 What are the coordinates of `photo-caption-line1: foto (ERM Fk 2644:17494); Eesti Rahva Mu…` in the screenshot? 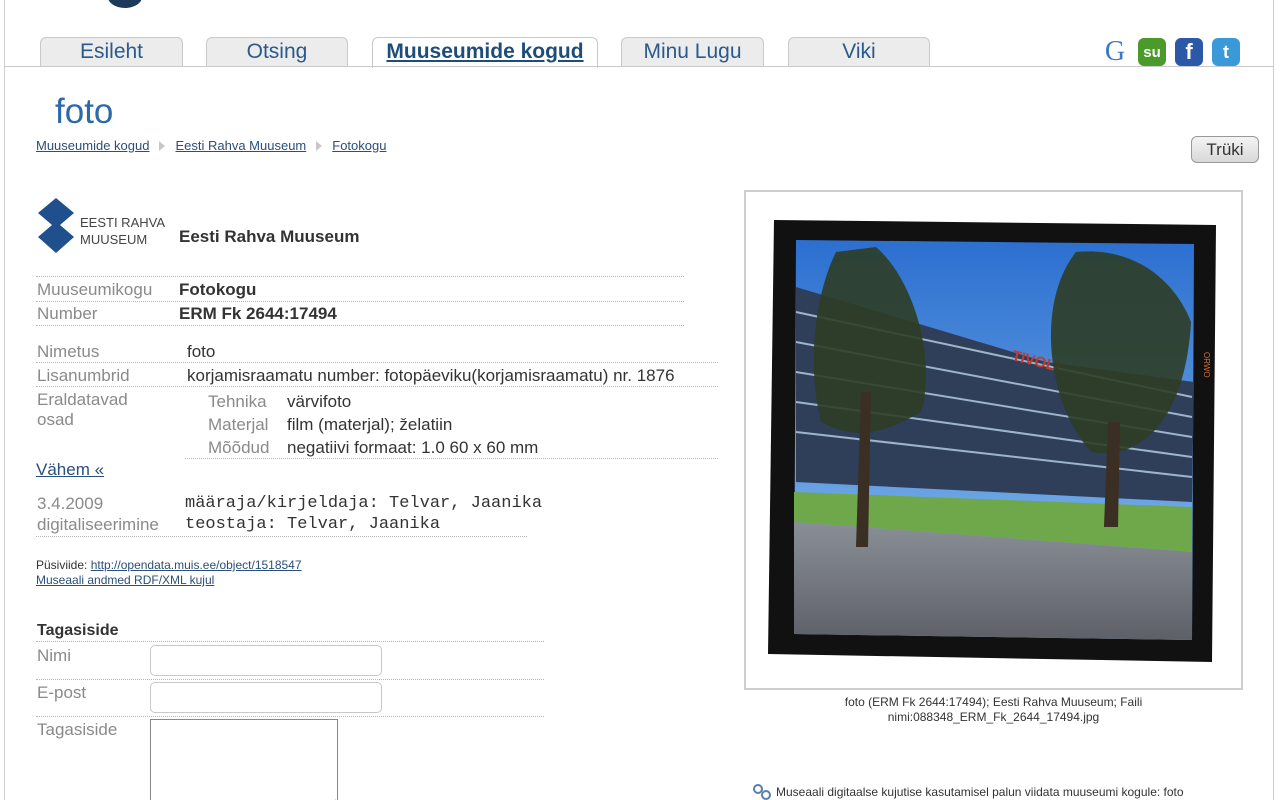 It's located at (993, 702).